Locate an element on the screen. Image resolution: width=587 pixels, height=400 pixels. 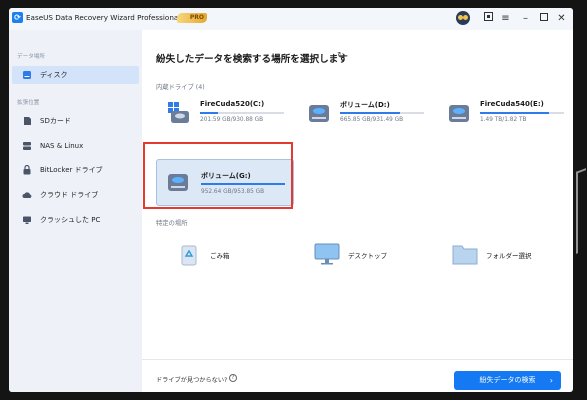
sd-card-icon is located at coordinates (27, 121).